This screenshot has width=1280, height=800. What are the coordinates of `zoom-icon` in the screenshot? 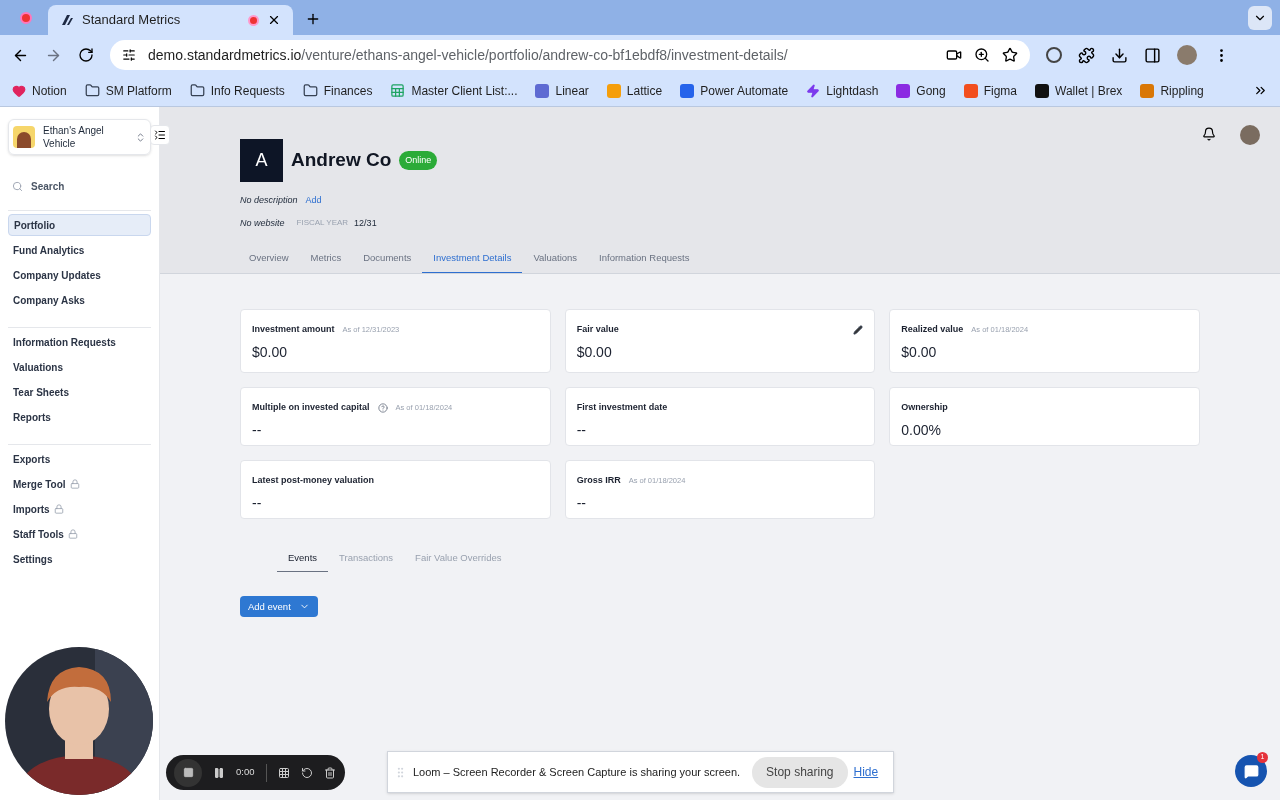 It's located at (982, 55).